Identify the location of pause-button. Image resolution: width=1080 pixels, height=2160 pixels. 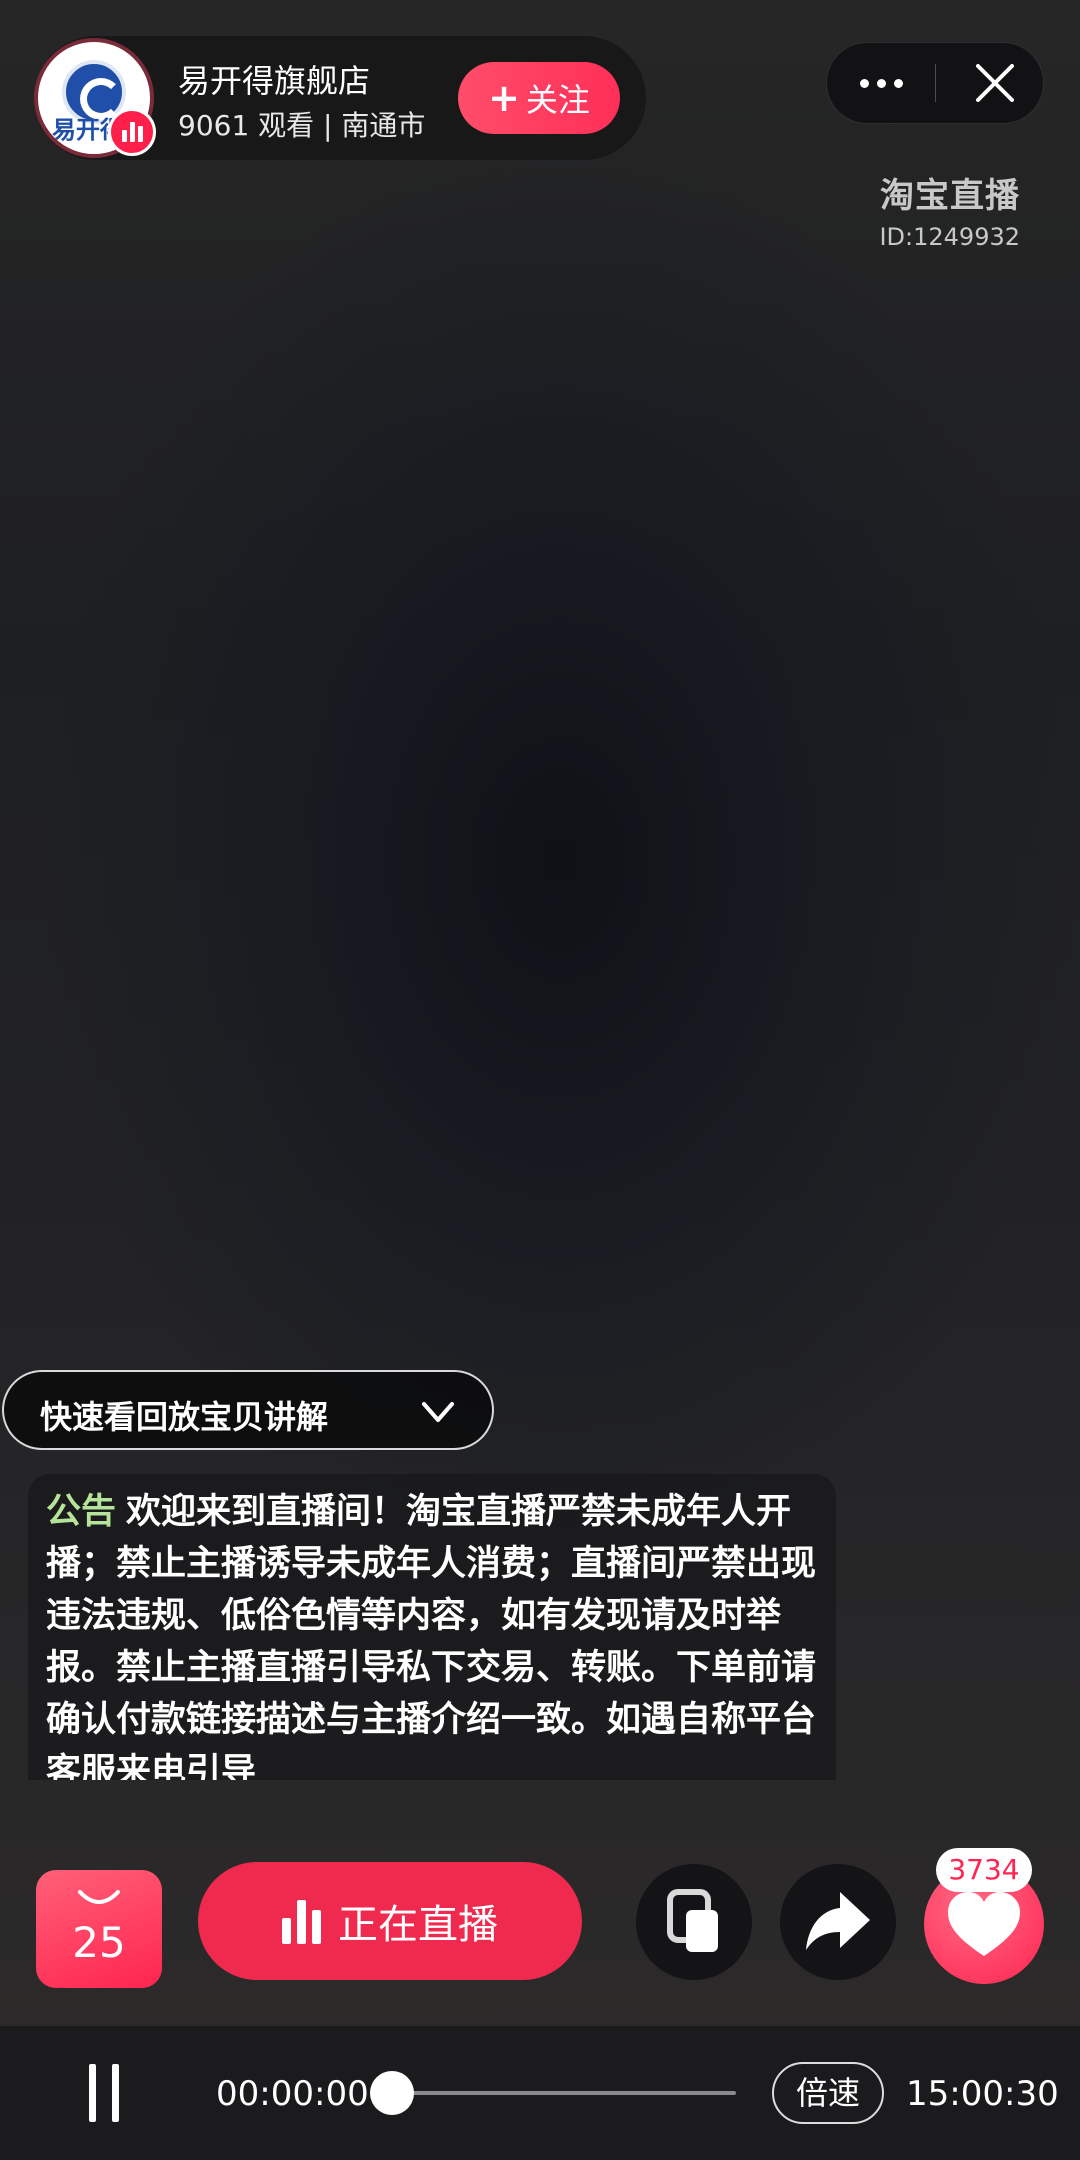
(104, 2093).